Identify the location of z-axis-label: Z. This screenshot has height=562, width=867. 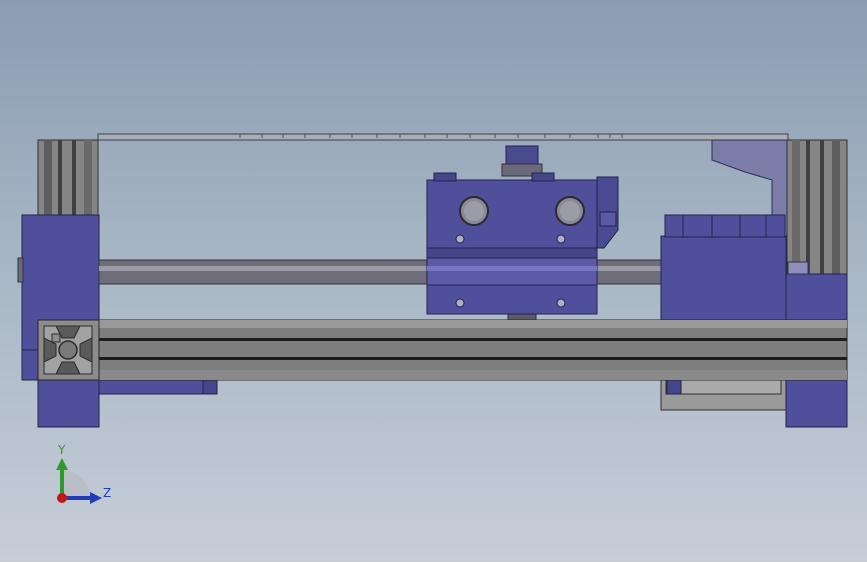
(107, 493).